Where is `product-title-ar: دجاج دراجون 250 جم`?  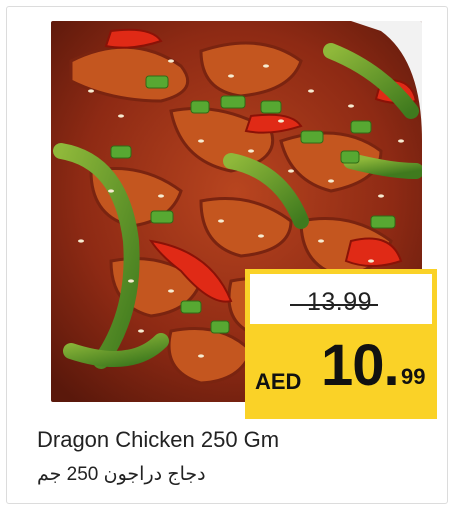 product-title-ar: دجاج دراجون 250 جم is located at coordinates (121, 474).